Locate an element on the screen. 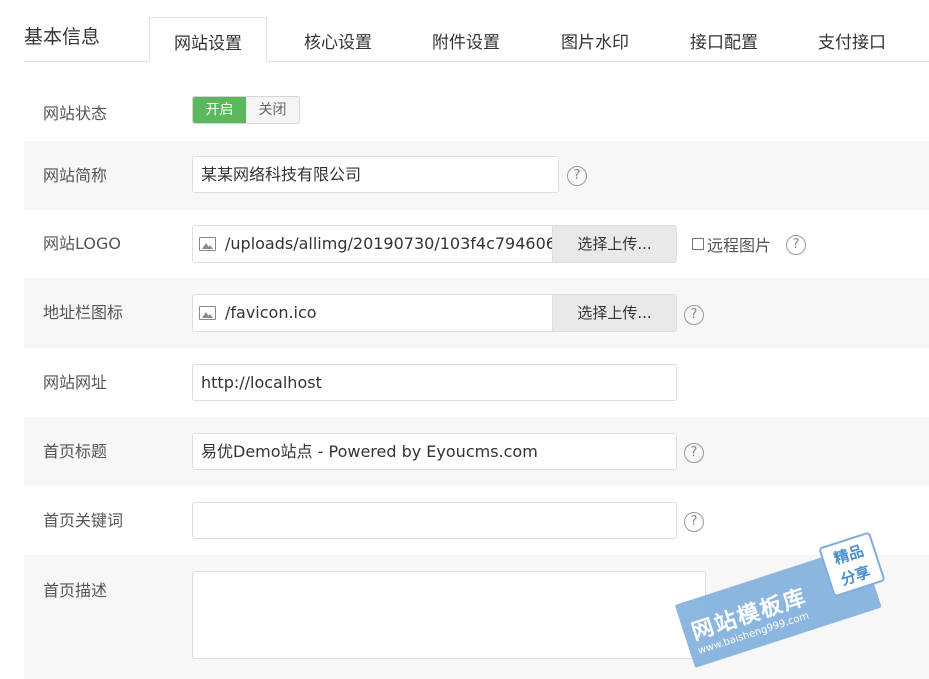 This screenshot has width=929, height=679. tab-payment-api: 支付接口 is located at coordinates (852, 40).